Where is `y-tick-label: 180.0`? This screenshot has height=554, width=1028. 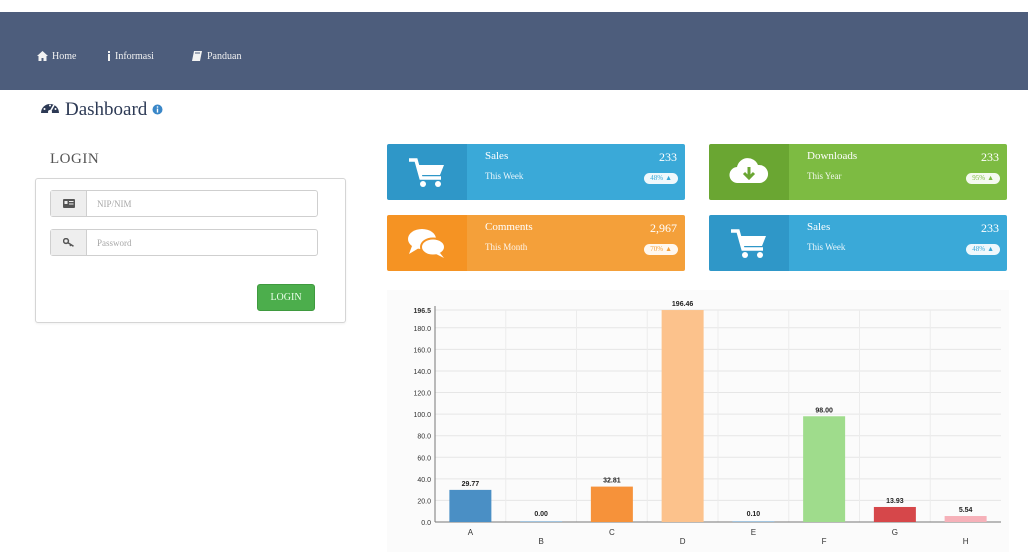 y-tick-label: 180.0 is located at coordinates (422, 329).